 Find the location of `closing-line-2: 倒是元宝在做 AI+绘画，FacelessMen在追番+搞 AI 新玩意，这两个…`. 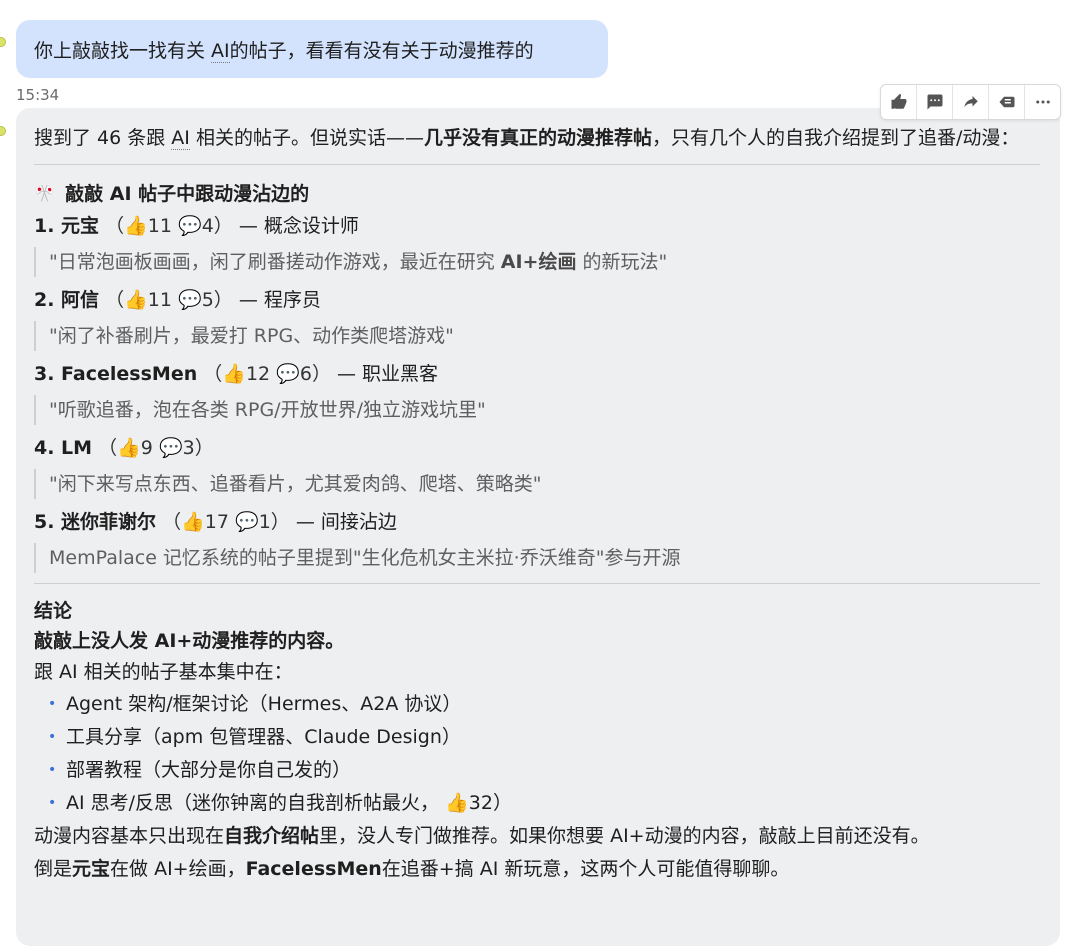

closing-line-2: 倒是元宝在做 AI+绘画，FacelessMen在追番+搞 AI 新玩意，这两个… is located at coordinates (412, 869).